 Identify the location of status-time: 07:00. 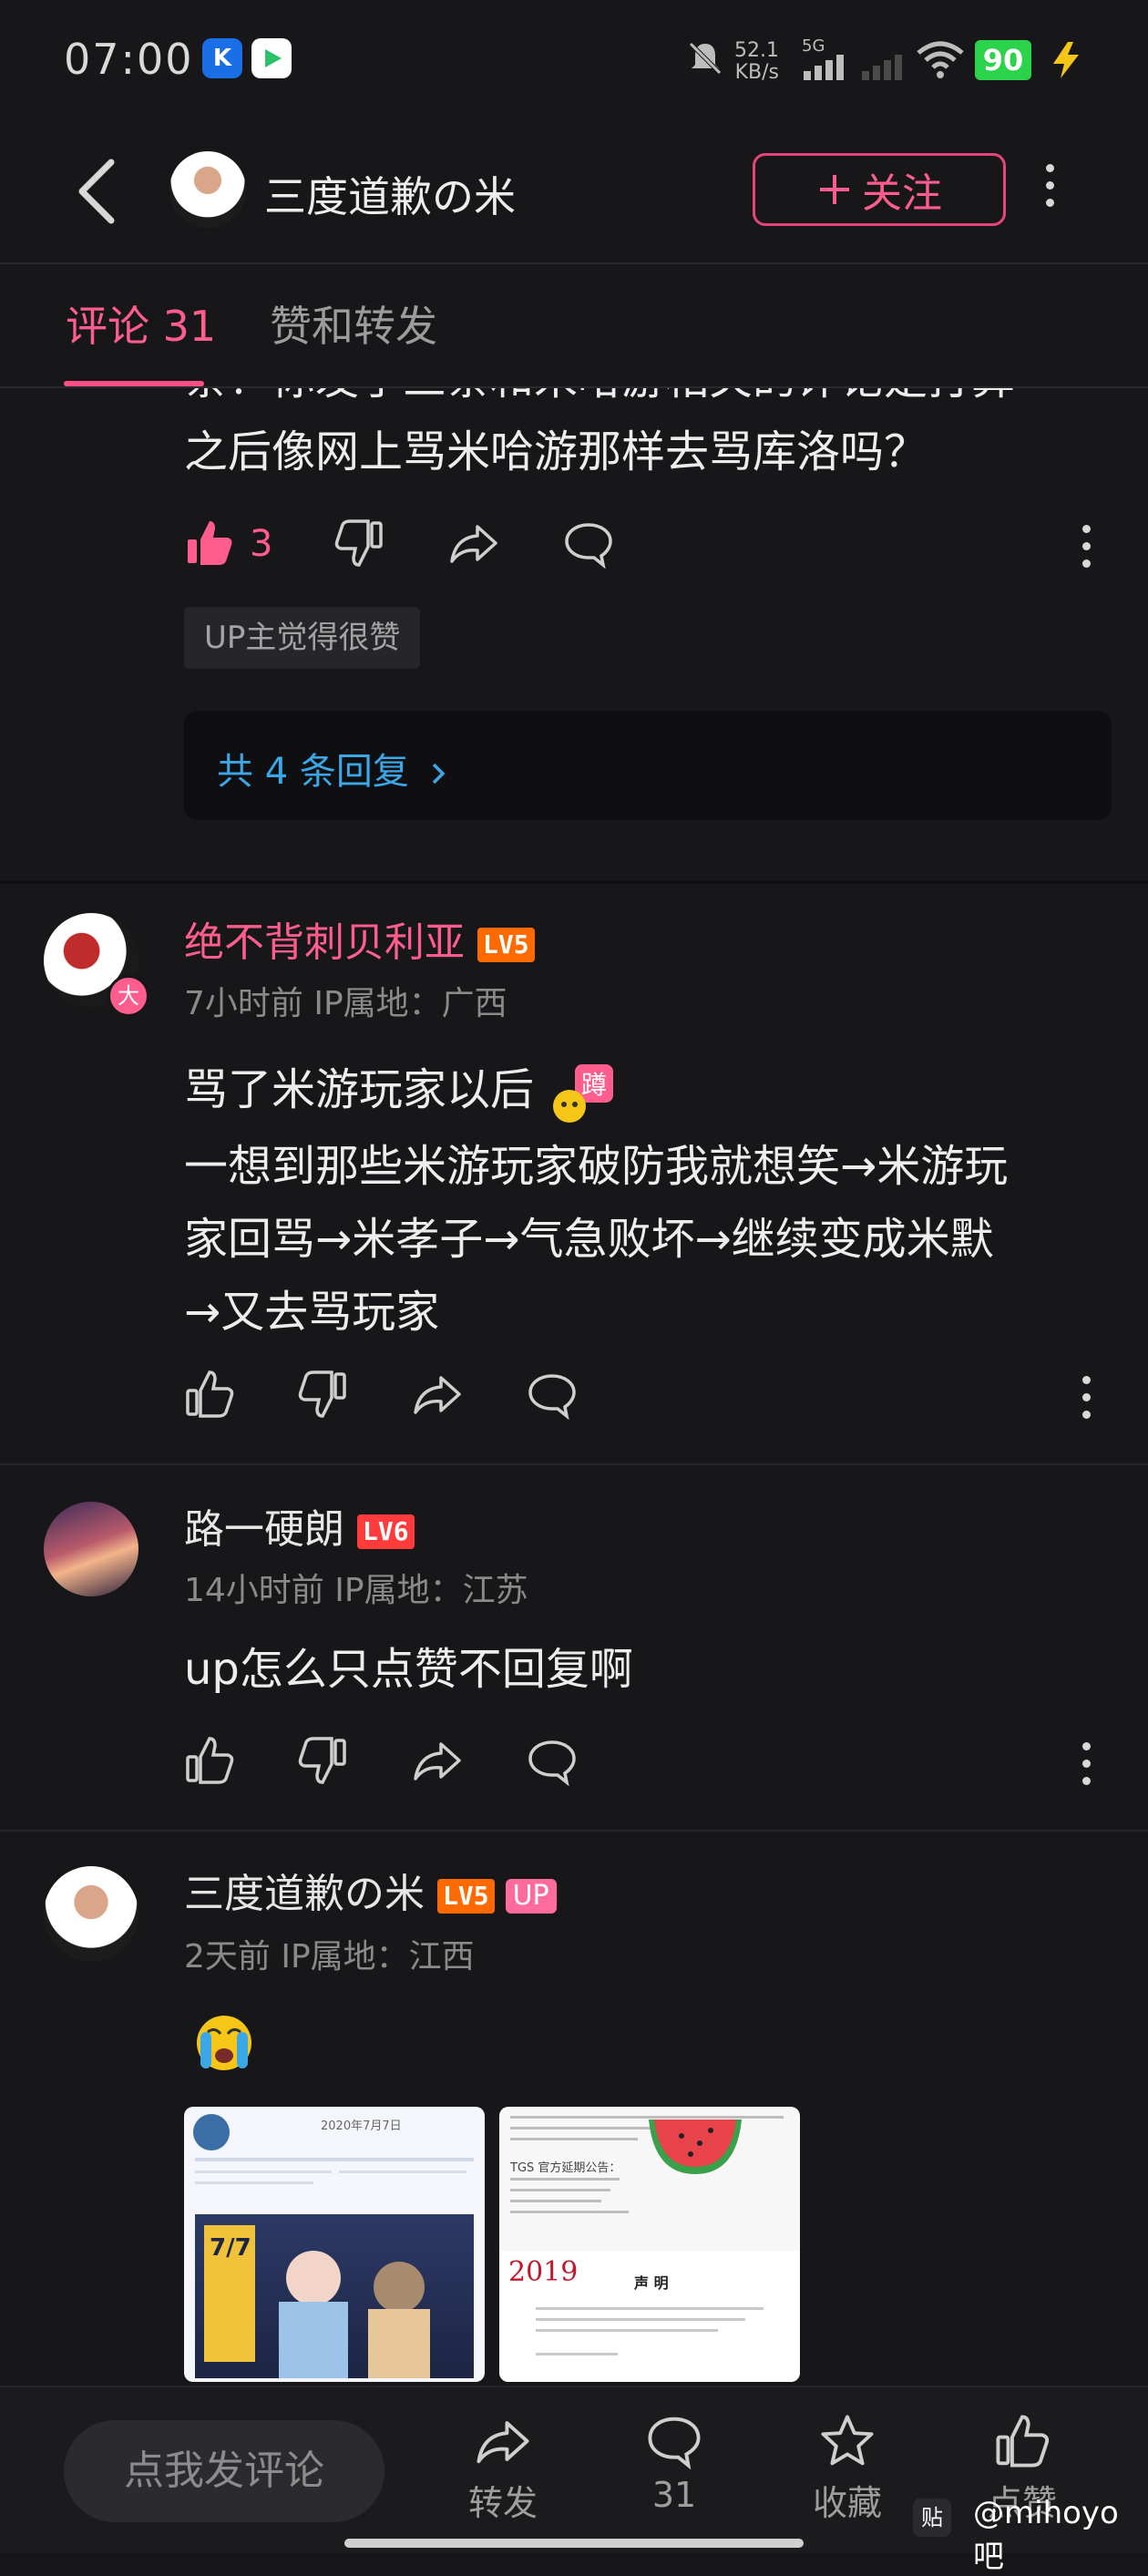
(129, 60).